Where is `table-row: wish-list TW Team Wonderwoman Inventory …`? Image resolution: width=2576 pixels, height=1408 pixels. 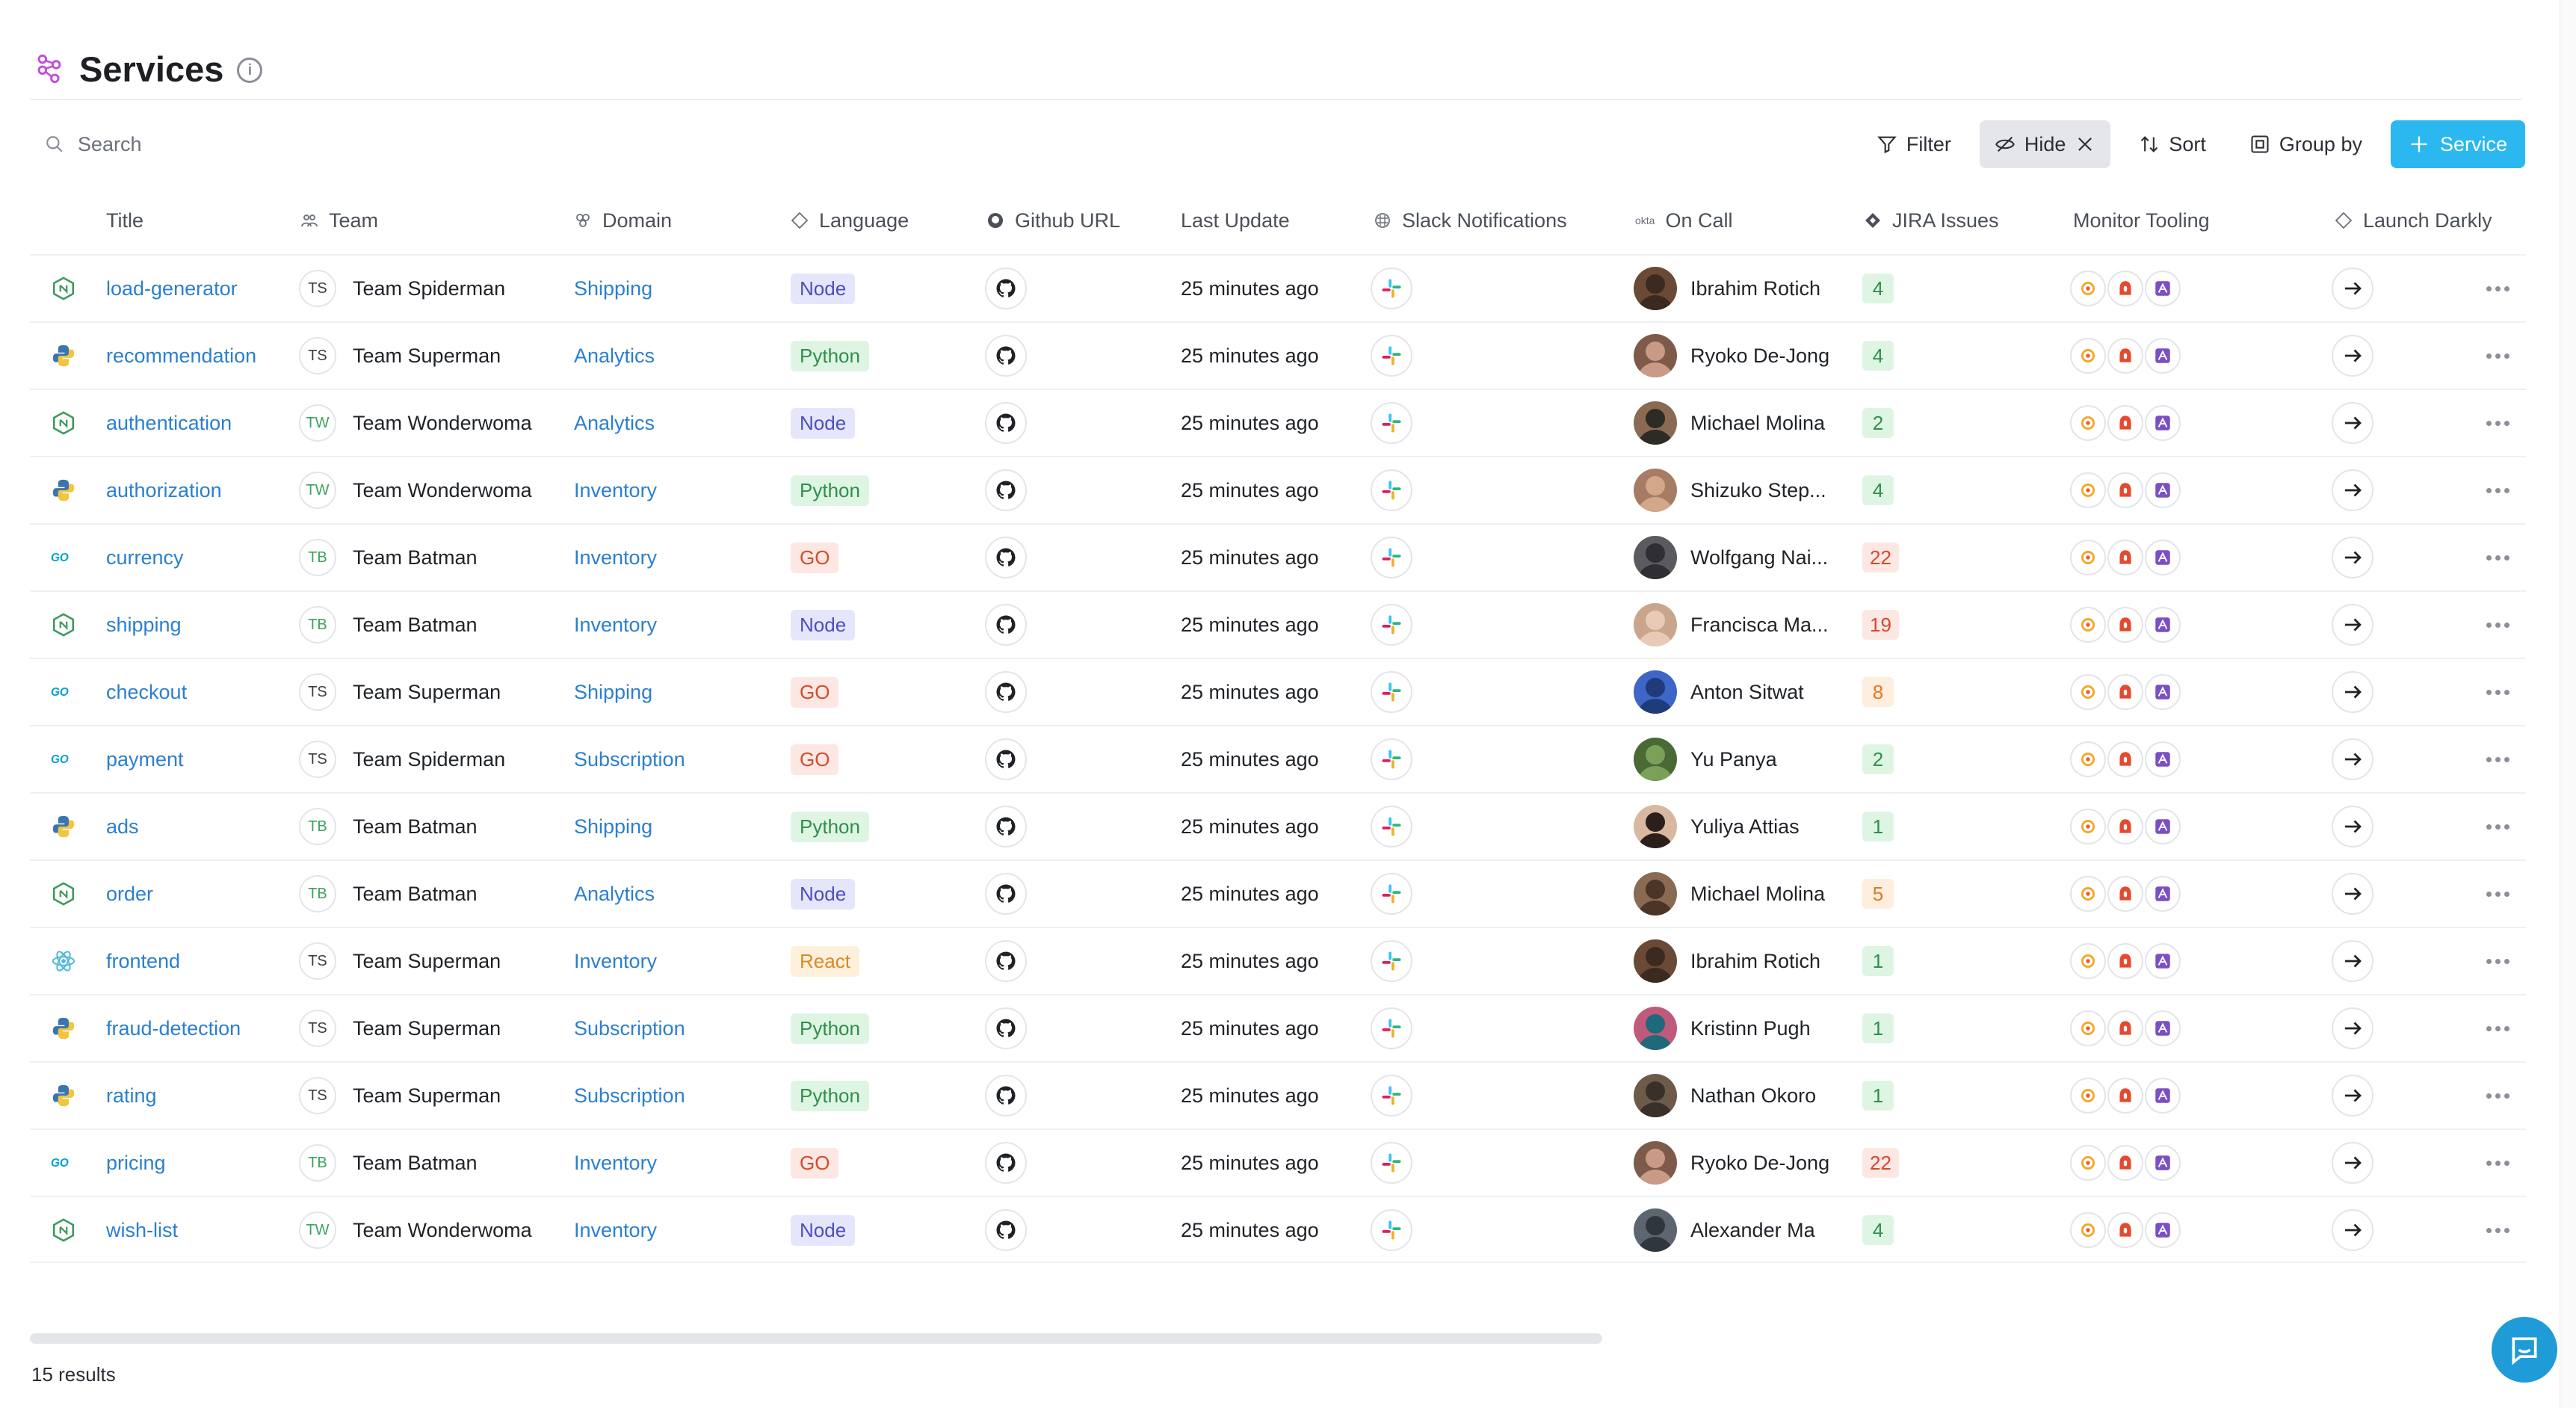
table-row: wish-list TW Team Wonderwoman Inventory … is located at coordinates (1278, 1229).